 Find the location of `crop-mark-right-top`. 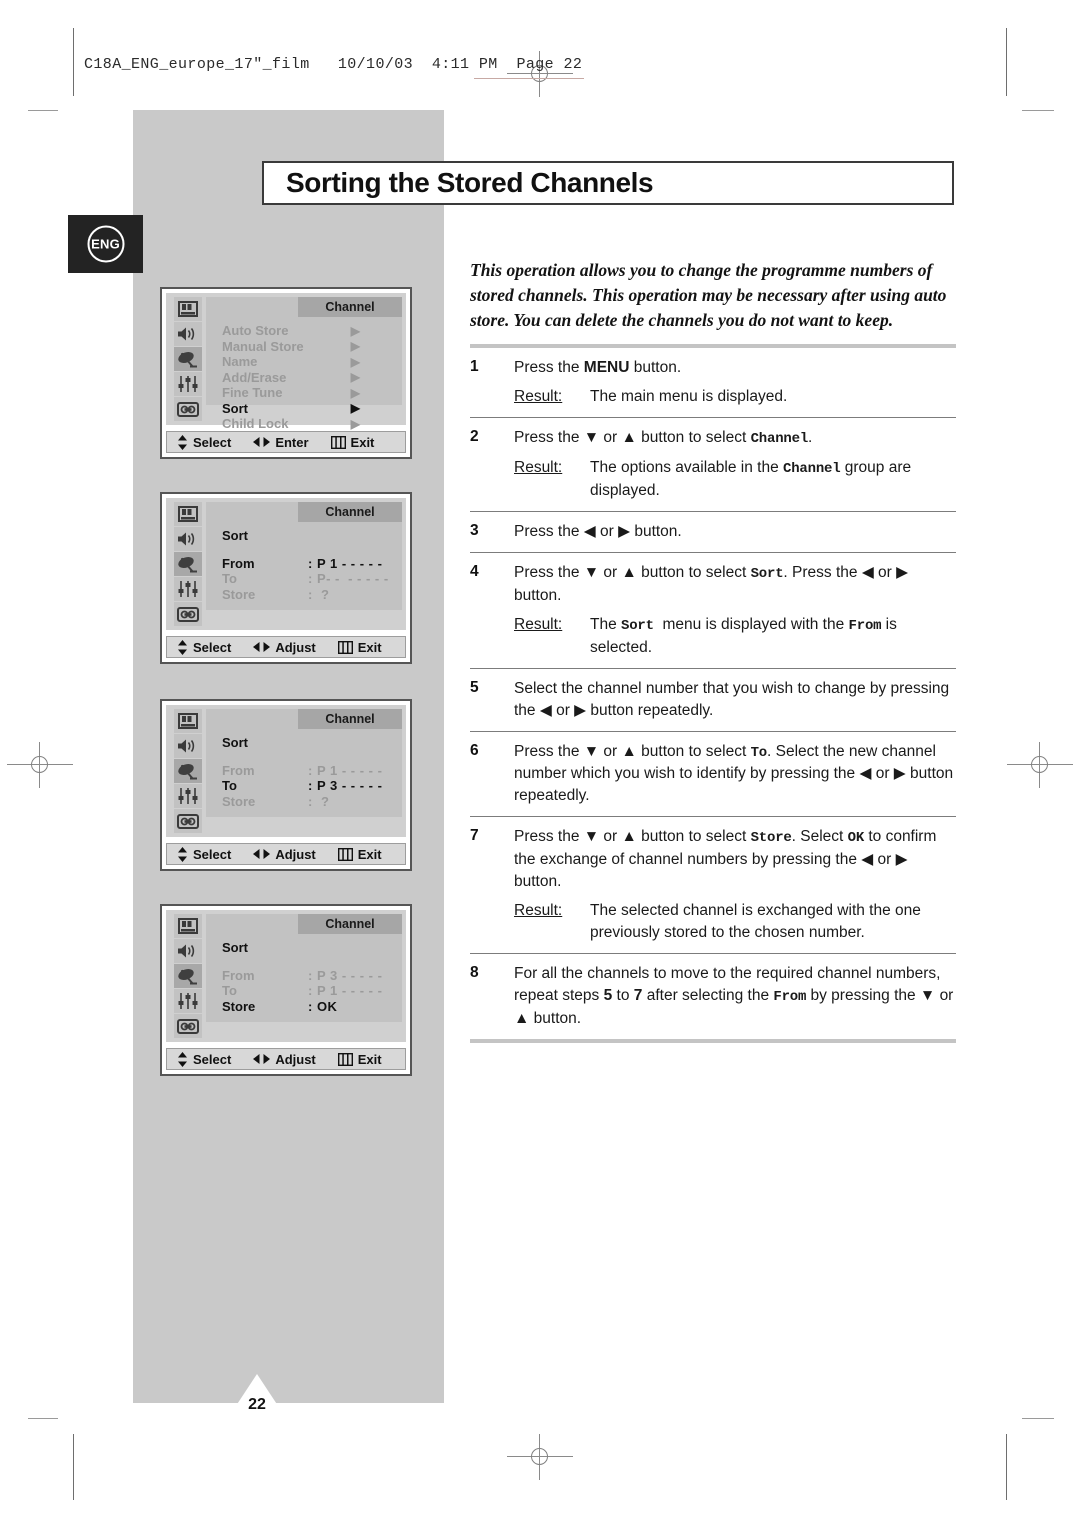

crop-mark-right-top is located at coordinates (1006, 62).